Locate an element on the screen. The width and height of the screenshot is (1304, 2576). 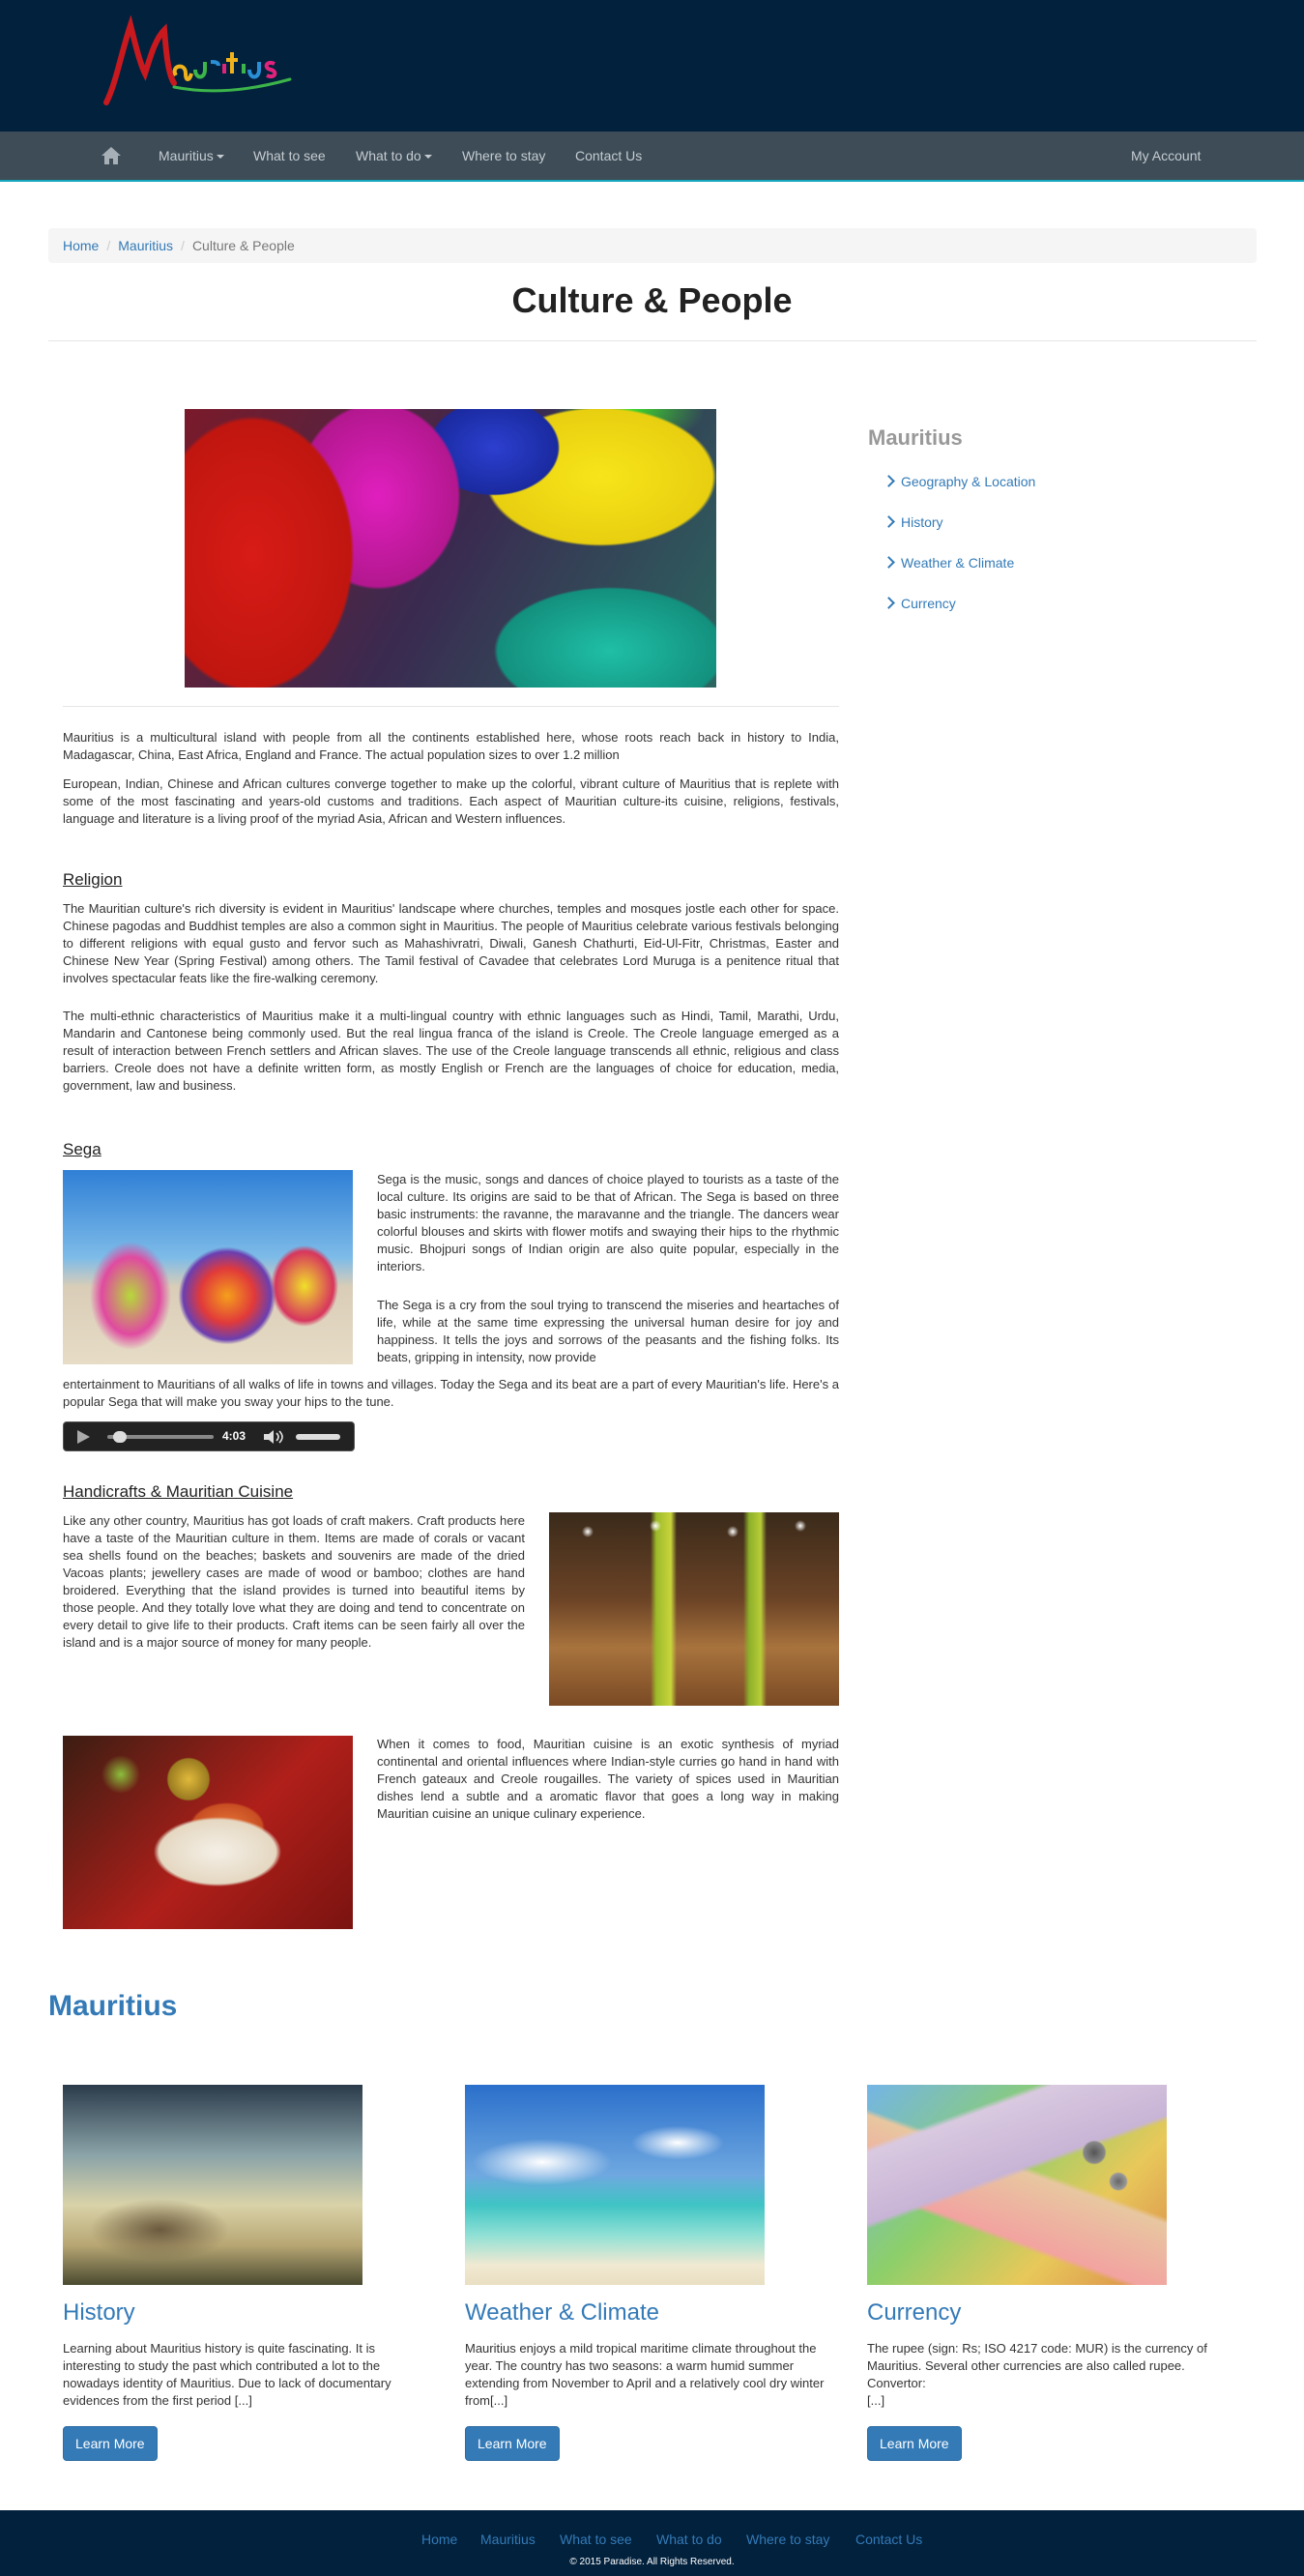
currency-card-title: Currency is located at coordinates (914, 2313).